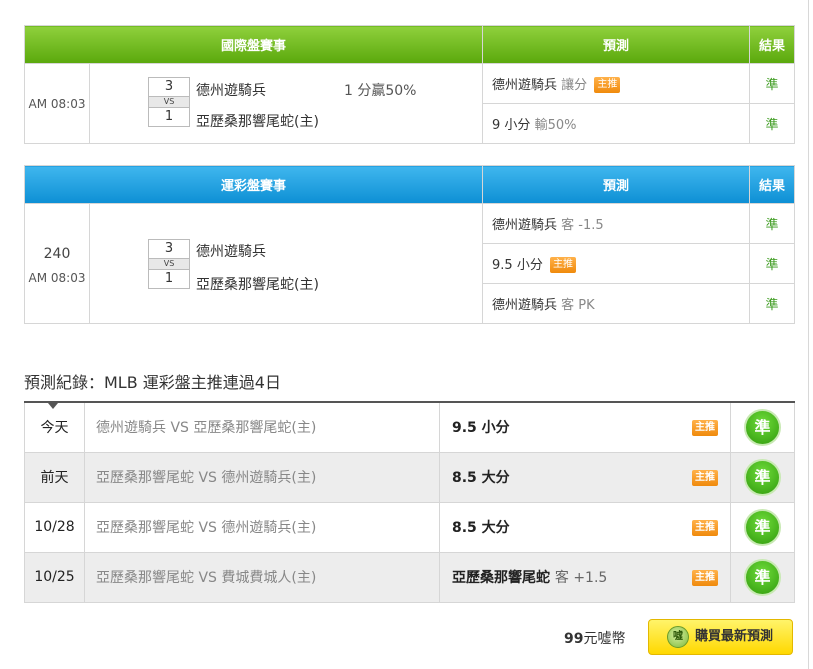 This screenshot has height=669, width=813. Describe the element at coordinates (262, 427) in the screenshot. I see `record-match: 德州遊騎兵 VS 亞歷桑那響尾蛇(主)` at that location.